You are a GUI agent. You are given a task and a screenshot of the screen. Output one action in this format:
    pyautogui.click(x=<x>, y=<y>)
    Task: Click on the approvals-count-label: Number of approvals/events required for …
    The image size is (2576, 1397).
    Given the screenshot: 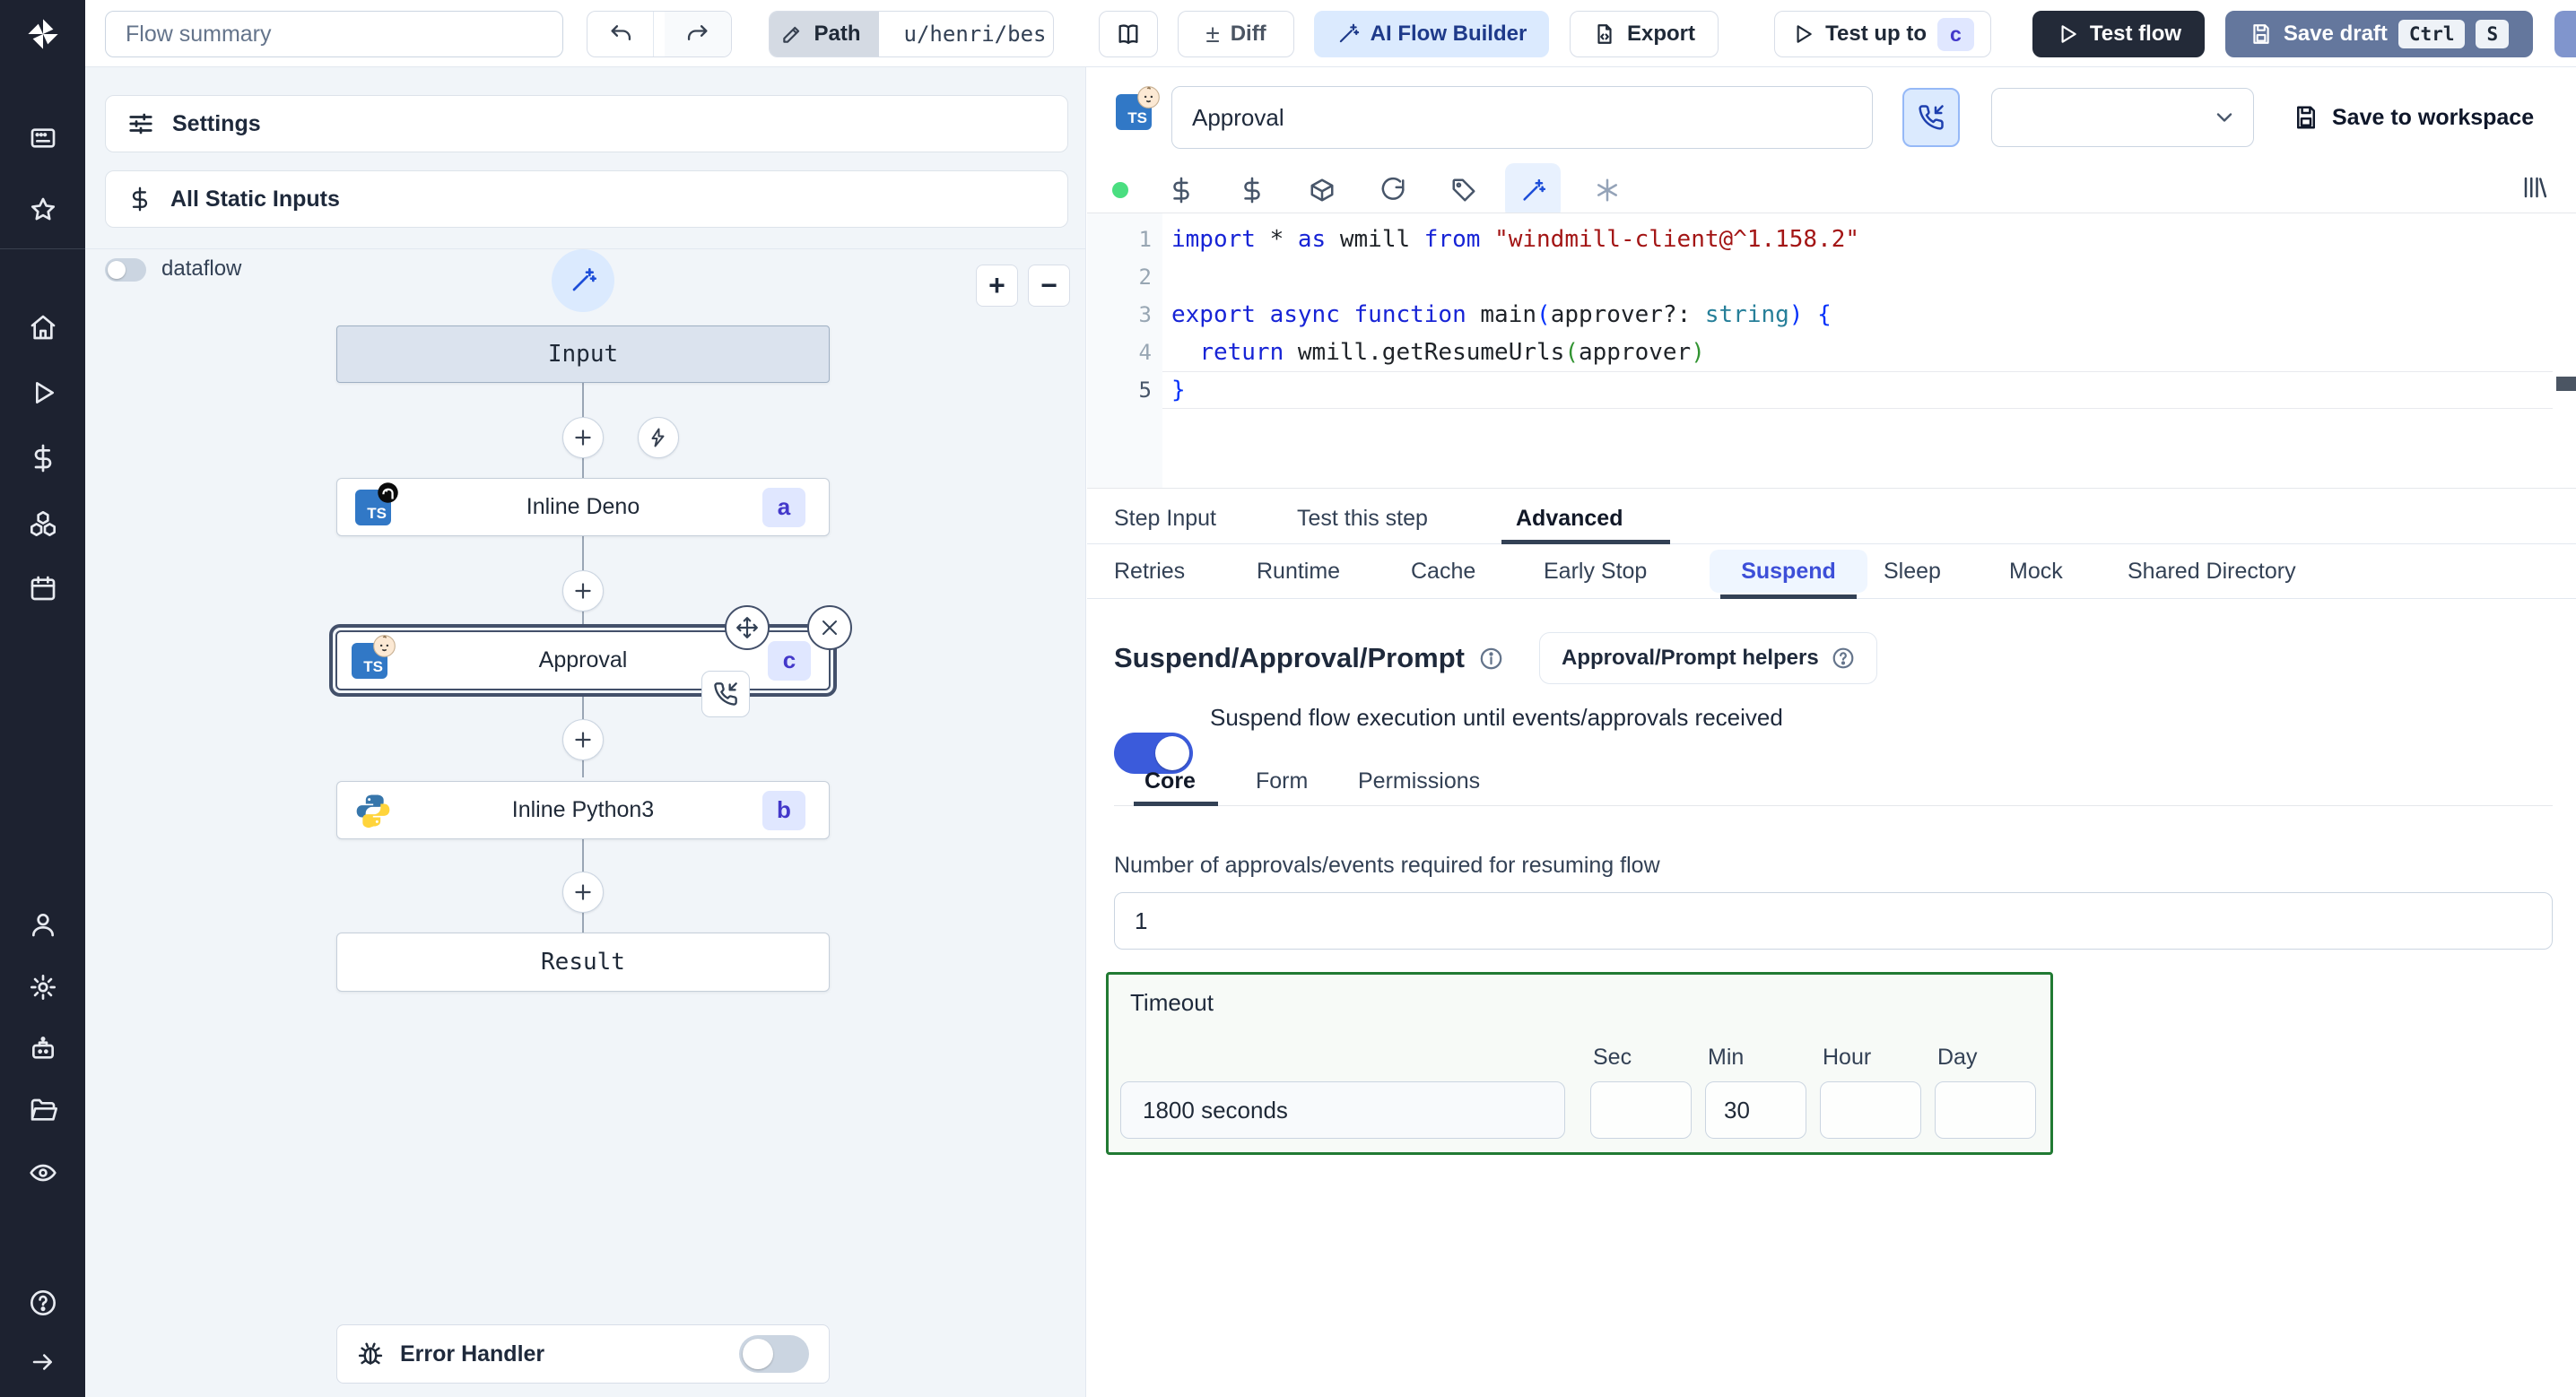 What is the action you would take?
    pyautogui.click(x=1387, y=865)
    